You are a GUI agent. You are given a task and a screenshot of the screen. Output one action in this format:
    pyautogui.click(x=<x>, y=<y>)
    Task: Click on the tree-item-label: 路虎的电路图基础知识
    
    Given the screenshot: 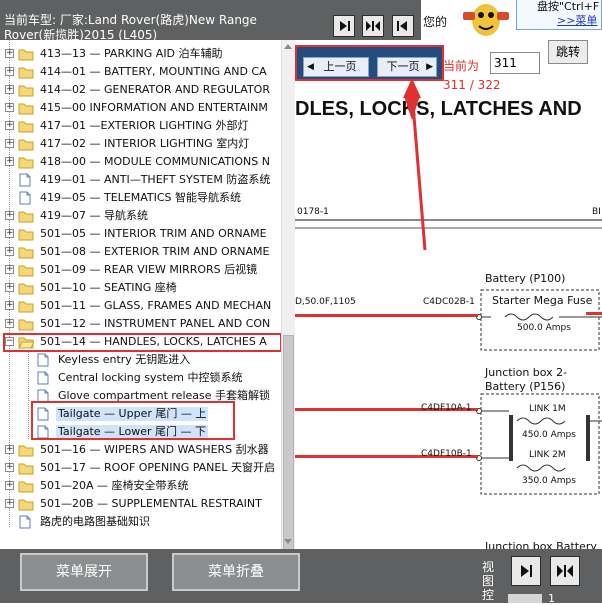 What is the action you would take?
    pyautogui.click(x=95, y=521)
    